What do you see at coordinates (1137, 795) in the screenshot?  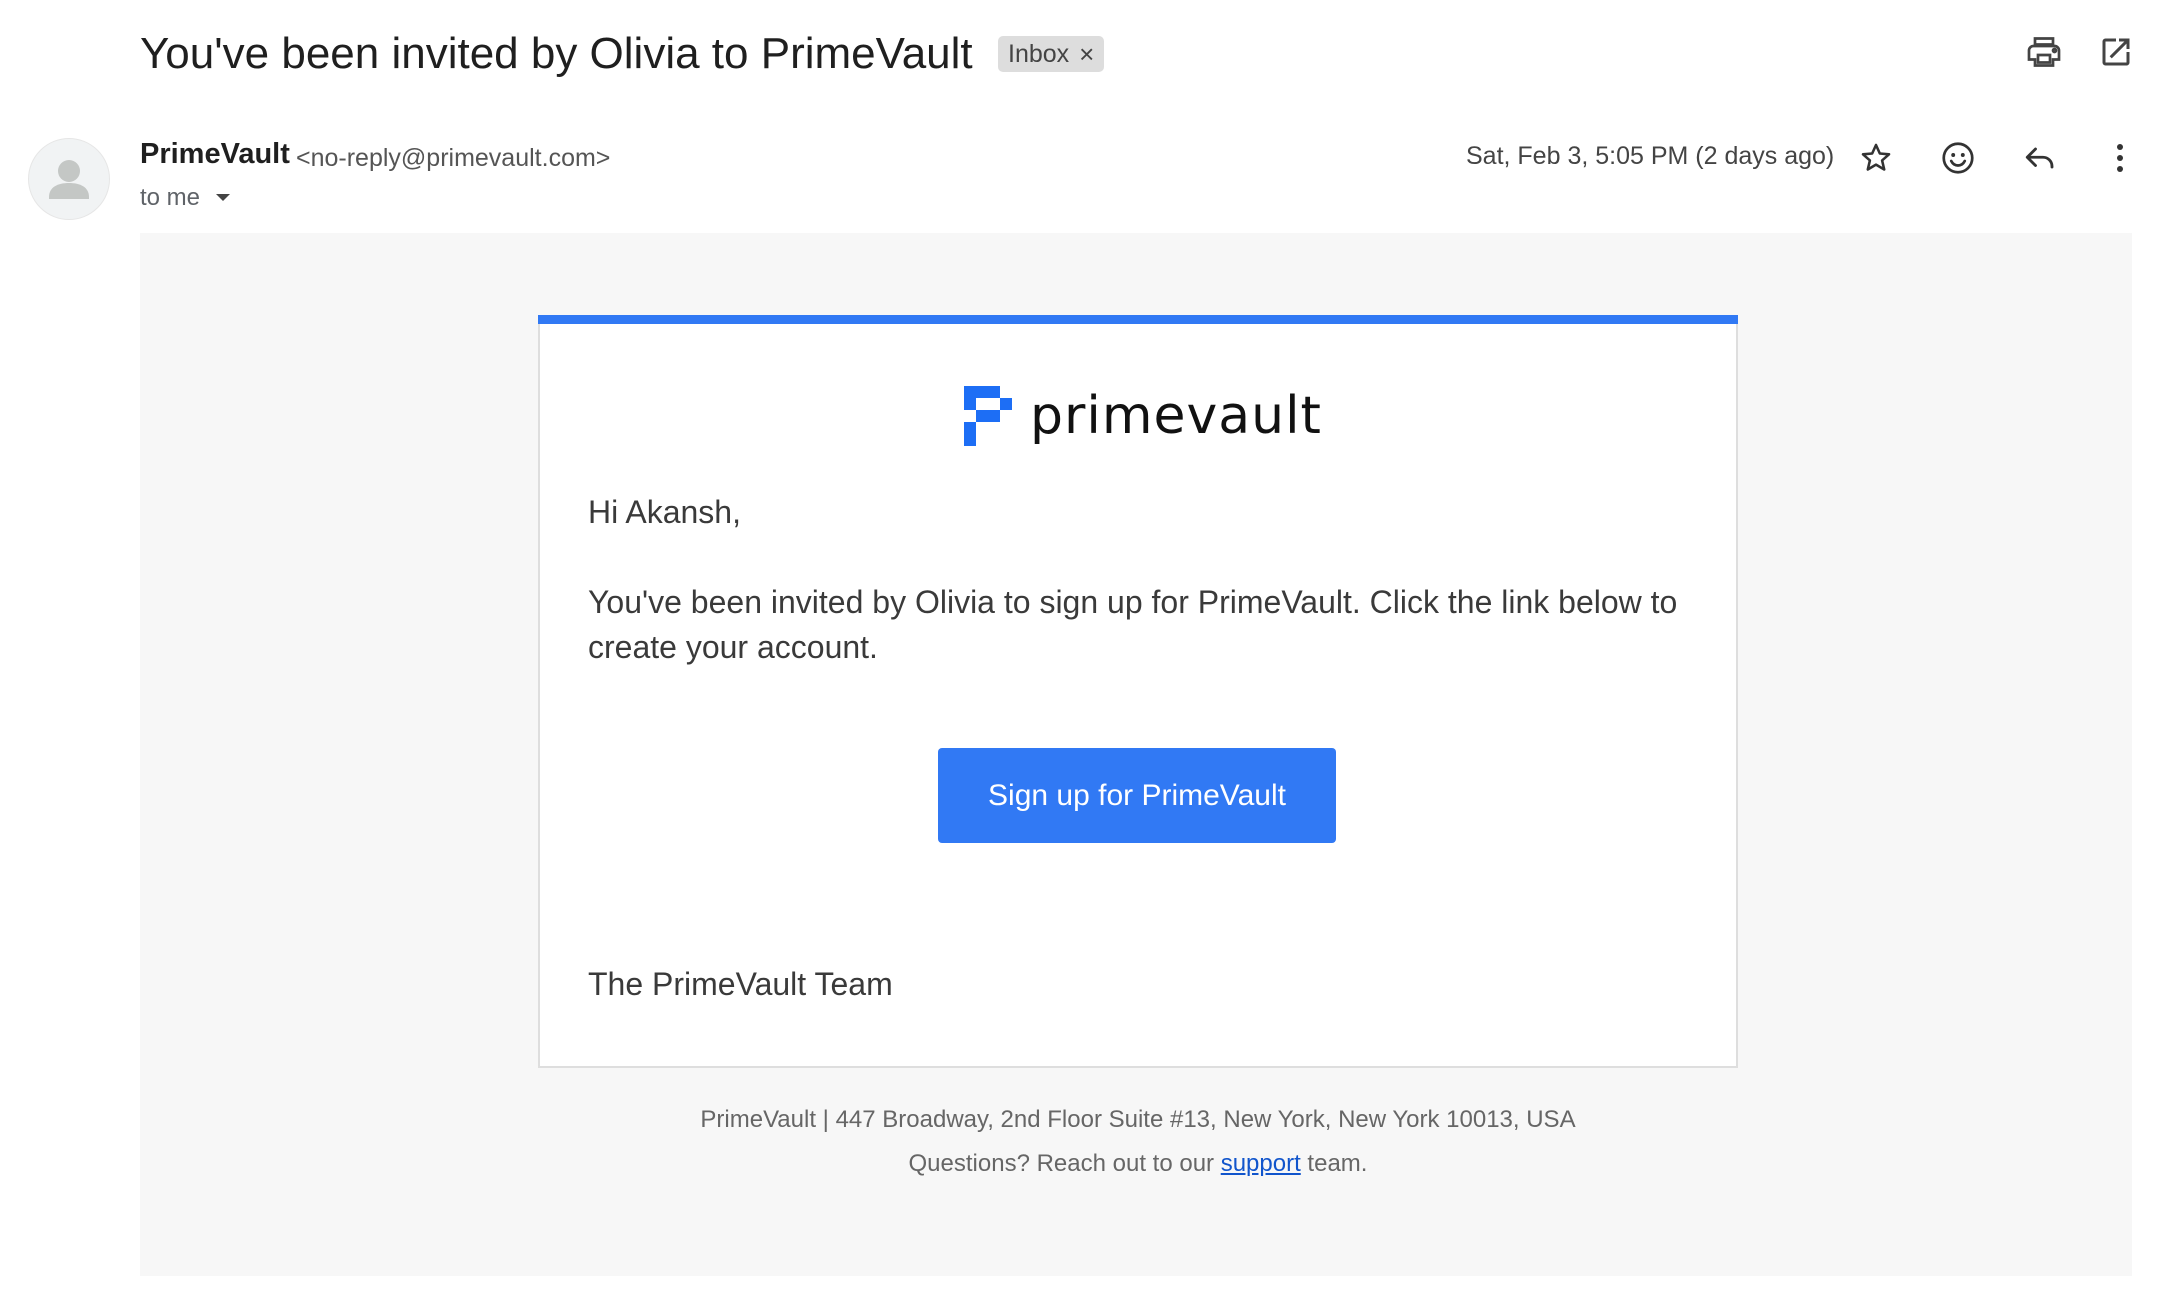 I see `sign-up-button: Sign up for PrimeVault` at bounding box center [1137, 795].